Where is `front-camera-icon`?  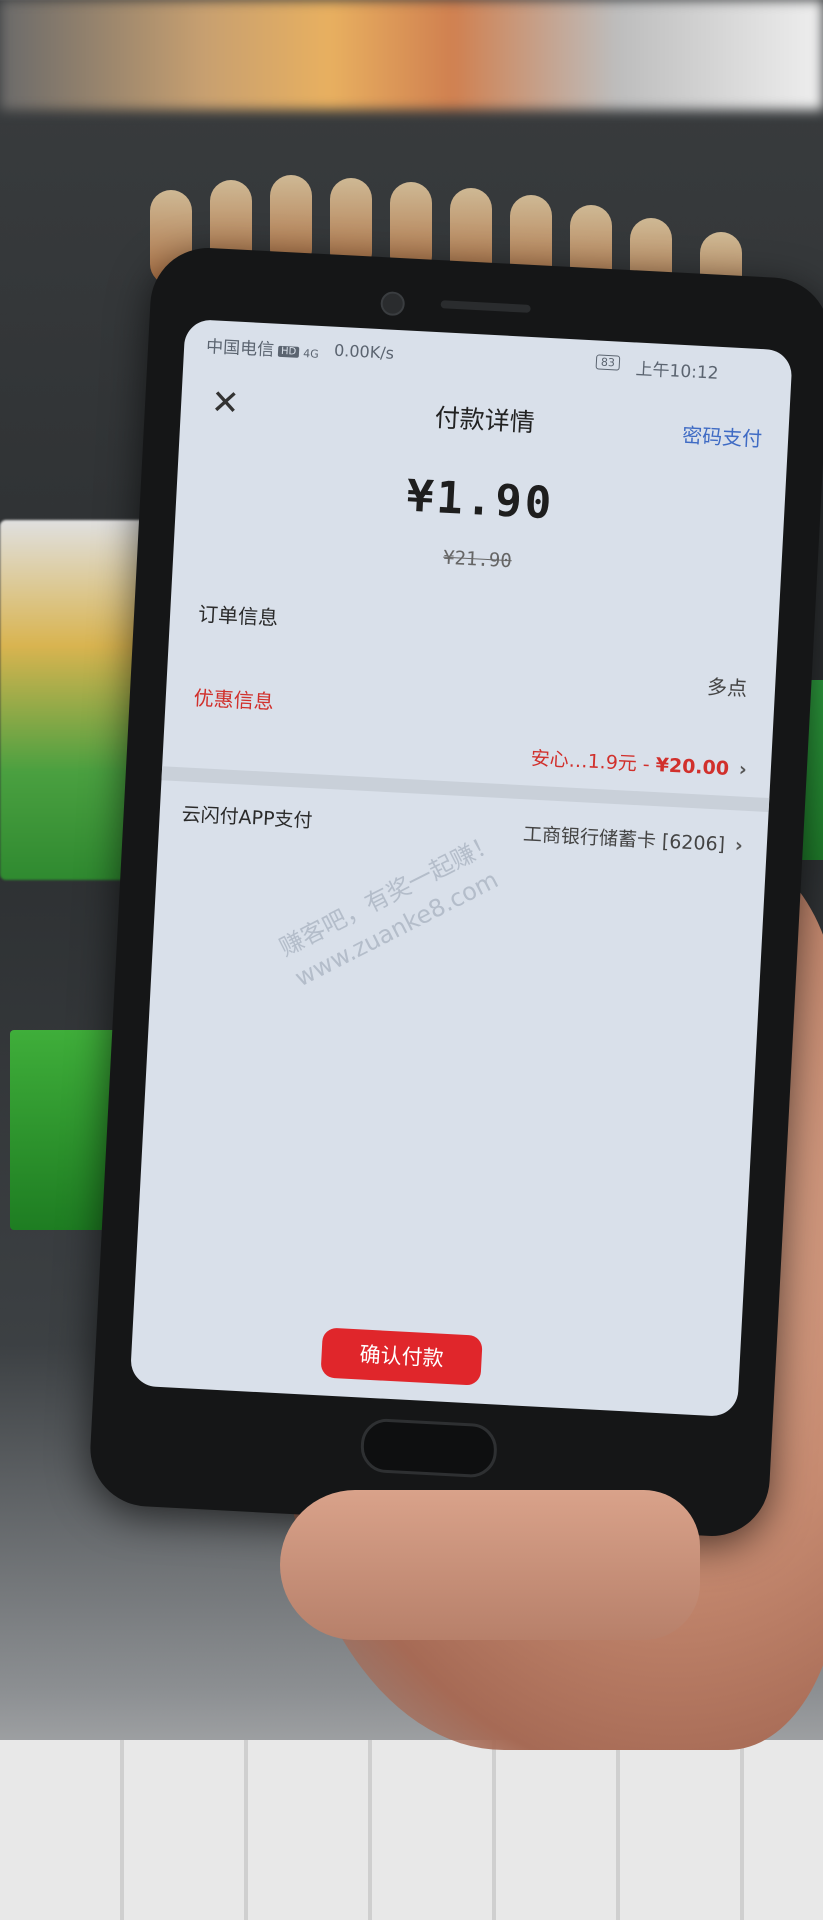 front-camera-icon is located at coordinates (393, 304).